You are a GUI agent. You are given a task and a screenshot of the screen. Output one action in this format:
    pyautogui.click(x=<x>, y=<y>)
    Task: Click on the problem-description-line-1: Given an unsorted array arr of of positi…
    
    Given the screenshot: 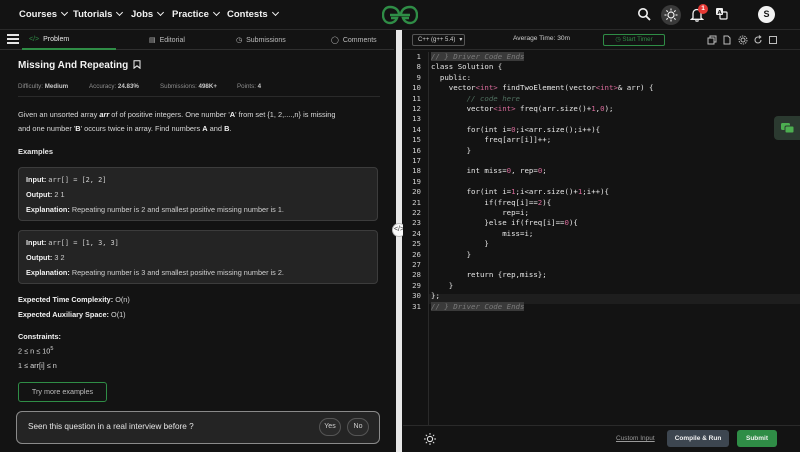 What is the action you would take?
    pyautogui.click(x=177, y=114)
    